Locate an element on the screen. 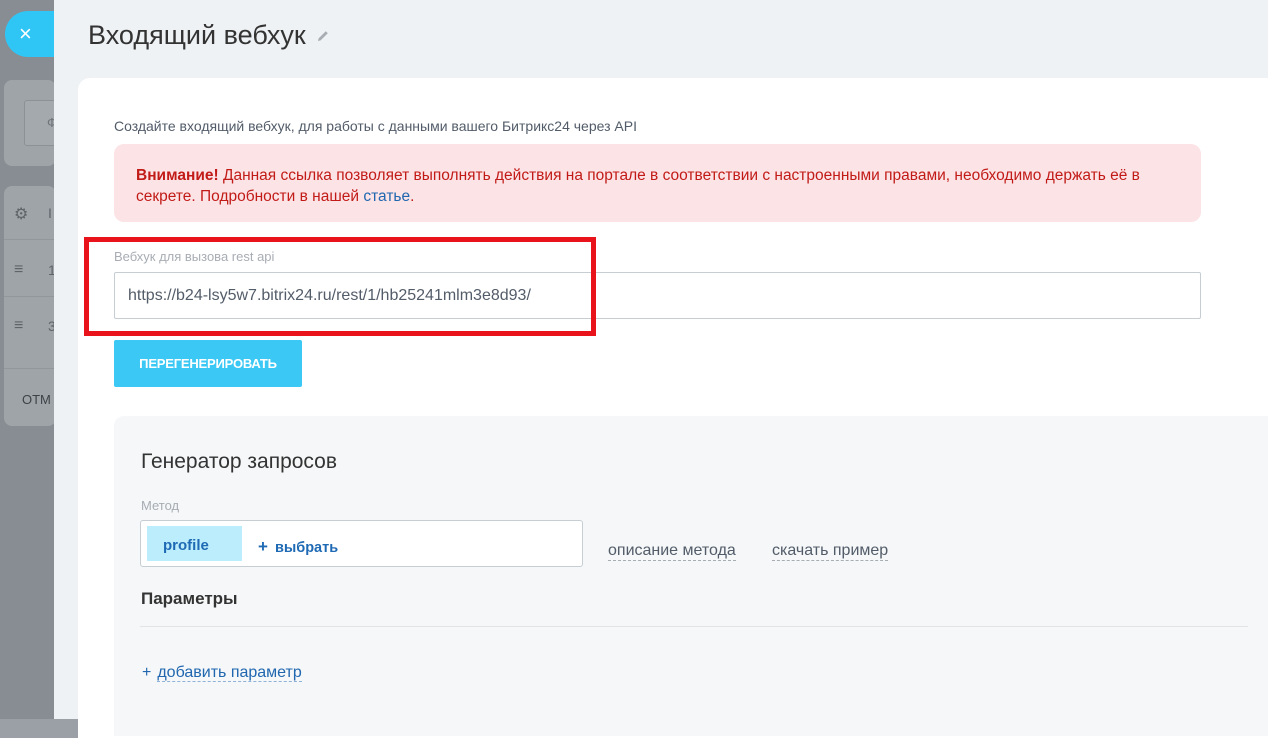 This screenshot has width=1268, height=738. page-title: Входящий вебхук is located at coordinates (209, 35).